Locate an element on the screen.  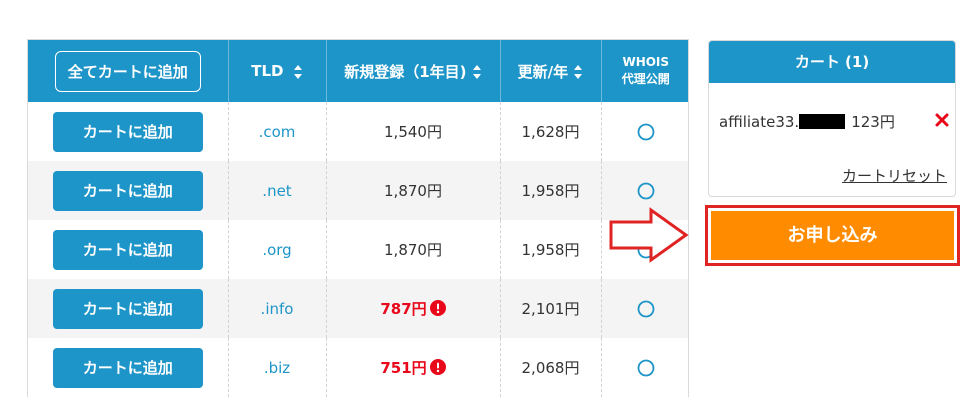
cart-item: affiliate33. 123円 is located at coordinates (834, 121).